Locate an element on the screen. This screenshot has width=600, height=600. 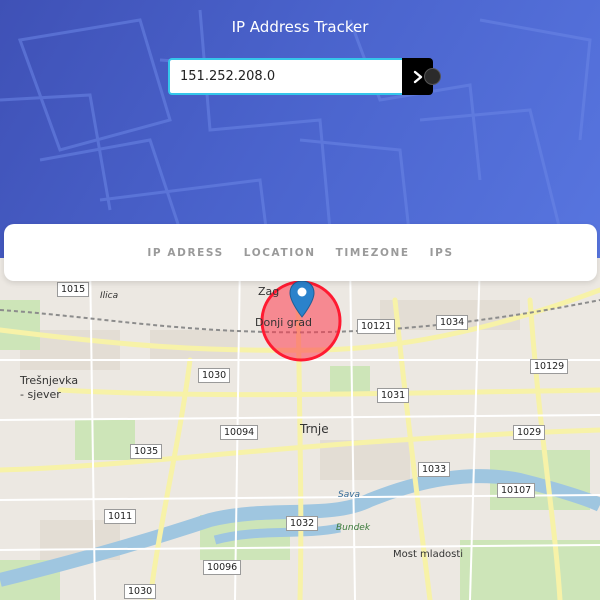
isp-label: IPS is located at coordinates (441, 252).